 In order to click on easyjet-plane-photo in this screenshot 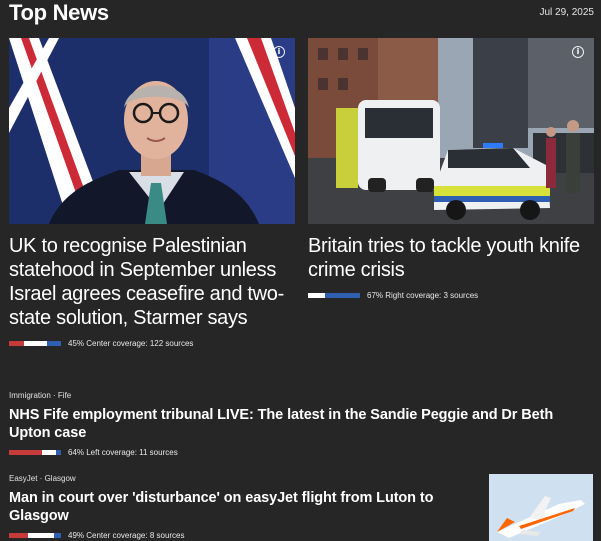, I will do `click(541, 507)`.